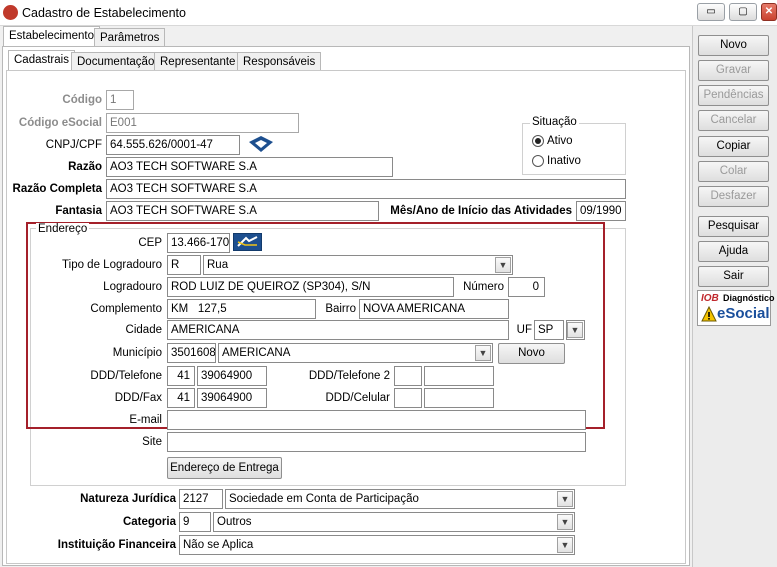 The width and height of the screenshot is (777, 567). I want to click on fantasia-field: AO3 TECH SOFTWARE S.A, so click(242, 211).